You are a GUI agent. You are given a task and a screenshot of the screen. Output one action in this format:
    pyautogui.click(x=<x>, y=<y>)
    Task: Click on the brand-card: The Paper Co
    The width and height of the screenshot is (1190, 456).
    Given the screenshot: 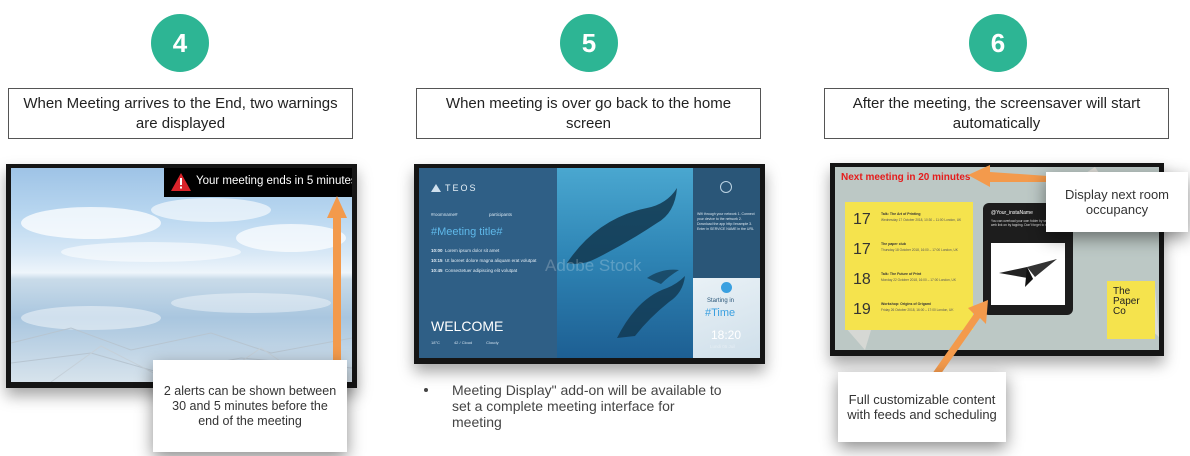 What is the action you would take?
    pyautogui.click(x=1131, y=310)
    